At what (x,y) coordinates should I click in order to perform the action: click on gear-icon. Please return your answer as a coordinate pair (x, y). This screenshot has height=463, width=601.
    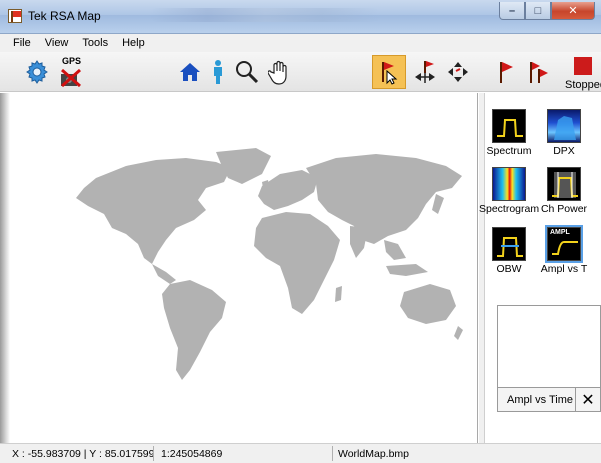
    Looking at the image, I should click on (37, 72).